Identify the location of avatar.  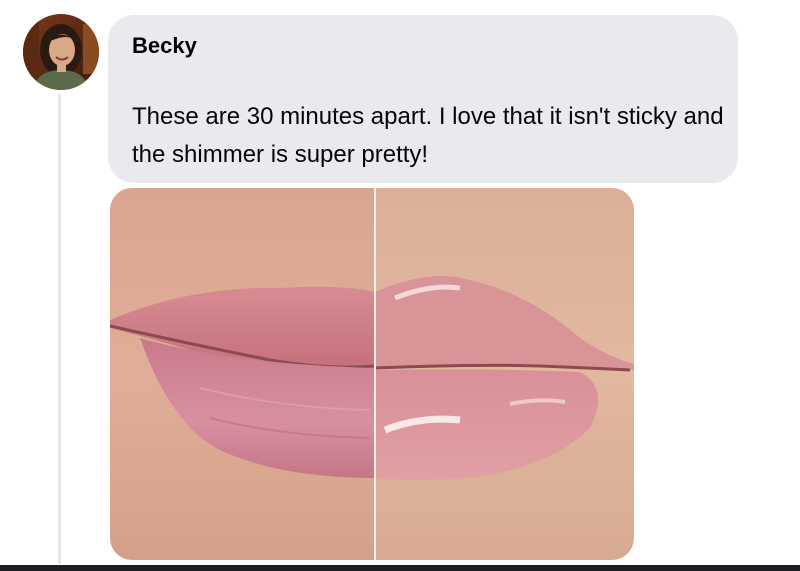
(61, 52).